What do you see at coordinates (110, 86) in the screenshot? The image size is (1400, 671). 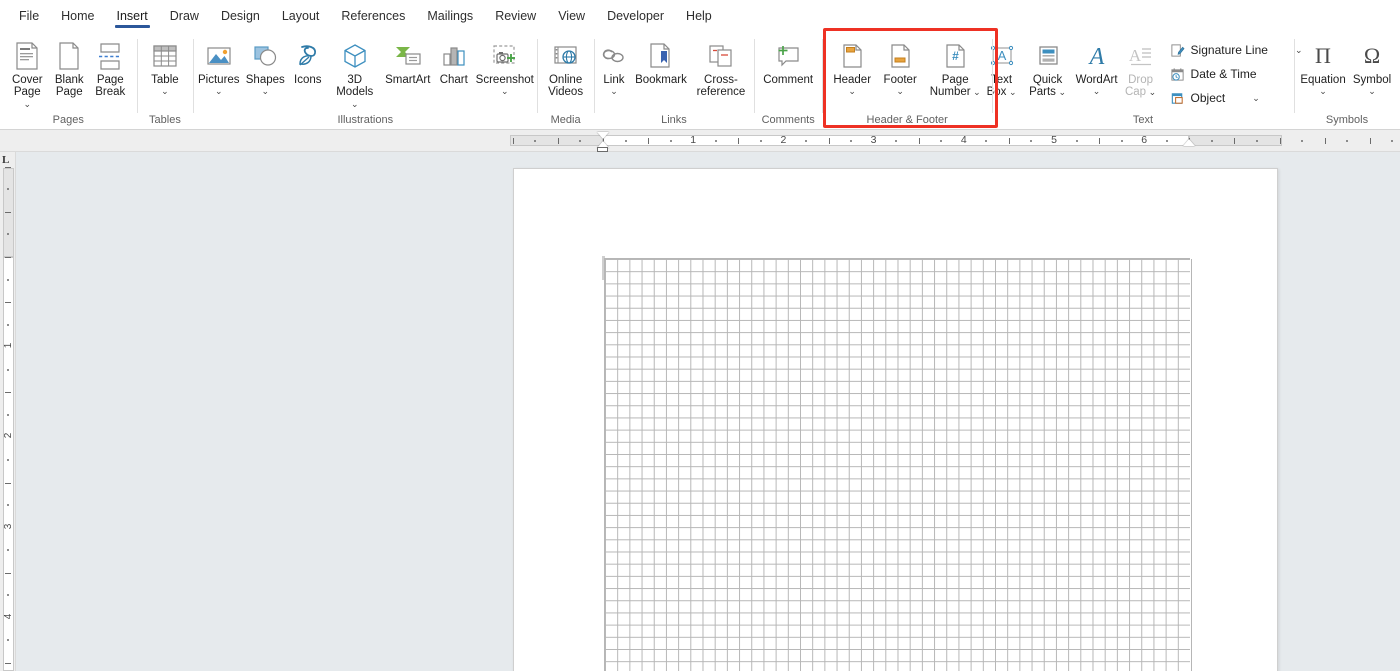 I see `page-break-label: Page Break` at bounding box center [110, 86].